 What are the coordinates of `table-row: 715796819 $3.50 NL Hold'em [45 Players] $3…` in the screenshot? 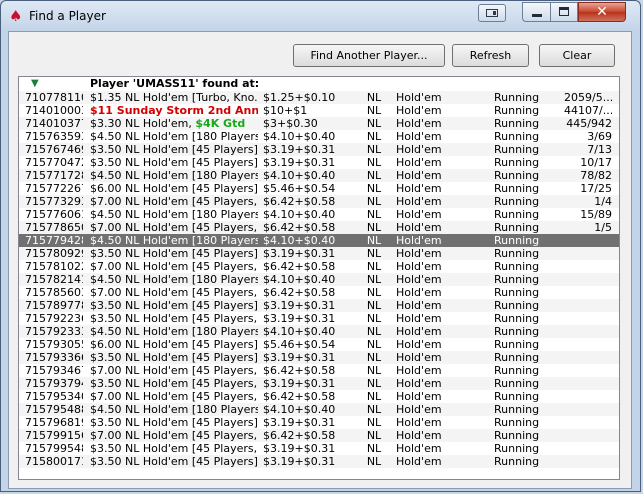 It's located at (319, 422).